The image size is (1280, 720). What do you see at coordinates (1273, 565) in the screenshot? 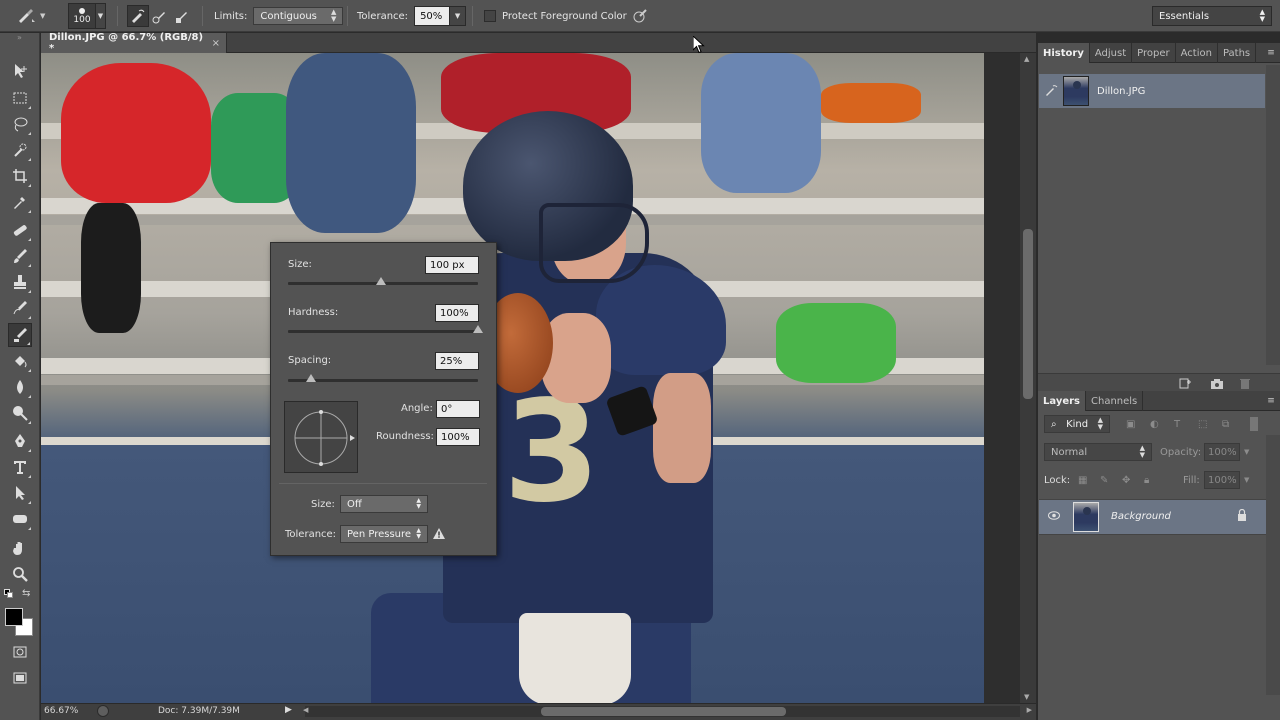
I see `layers-scrollbar` at bounding box center [1273, 565].